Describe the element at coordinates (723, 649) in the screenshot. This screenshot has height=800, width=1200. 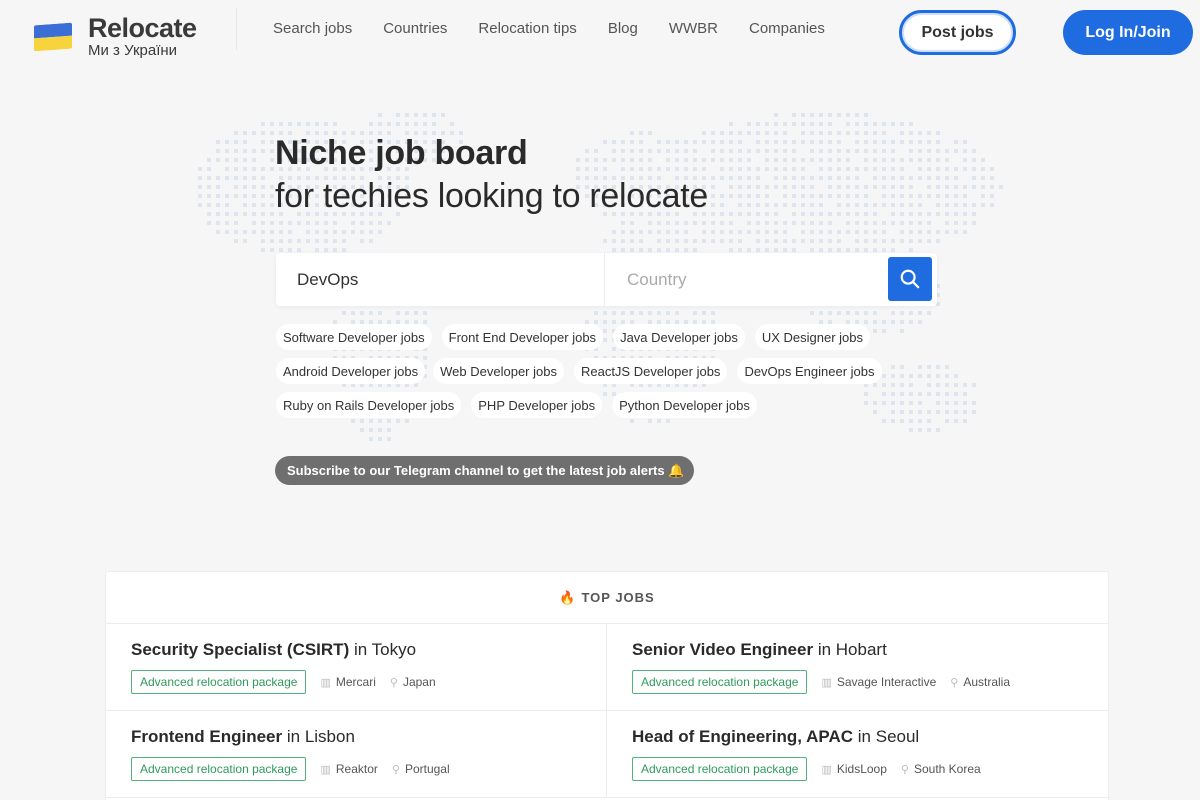
I see `job-title: Senior Video Engineer` at that location.